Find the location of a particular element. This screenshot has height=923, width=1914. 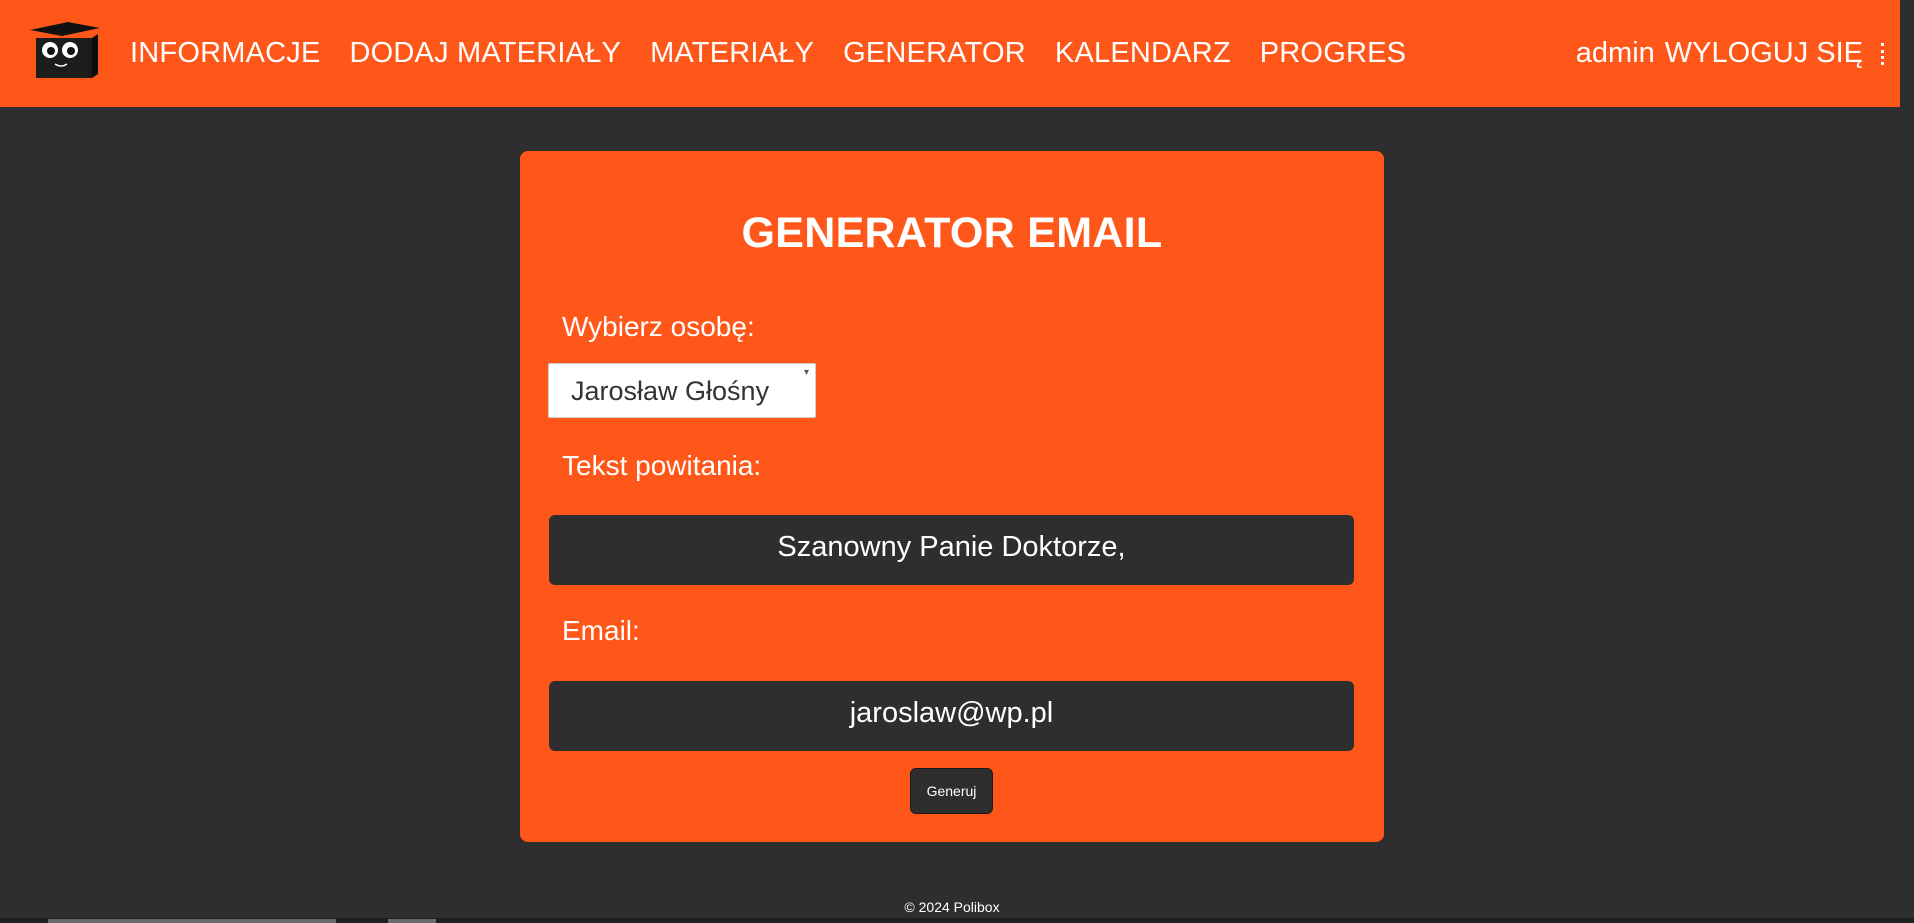

greeting-input: Szanowny Panie Doktorze, is located at coordinates (951, 550).